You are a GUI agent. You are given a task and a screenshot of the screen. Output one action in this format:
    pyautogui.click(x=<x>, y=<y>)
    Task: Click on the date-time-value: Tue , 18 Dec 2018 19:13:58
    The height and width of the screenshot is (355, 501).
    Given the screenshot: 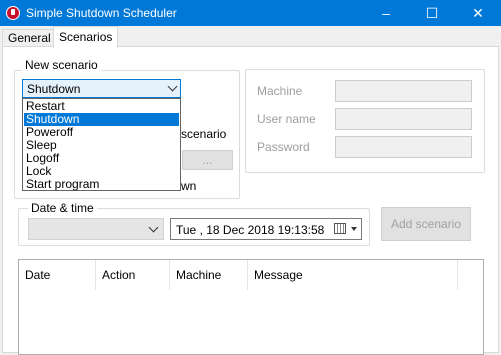 What is the action you would take?
    pyautogui.click(x=250, y=230)
    